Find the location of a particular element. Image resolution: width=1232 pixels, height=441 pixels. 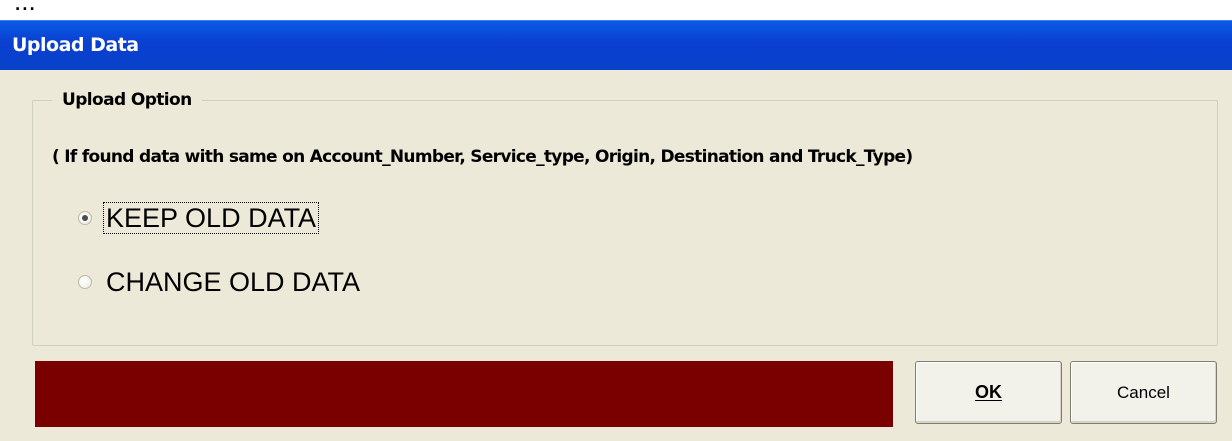

keep-old-data-radio is located at coordinates (85, 218).